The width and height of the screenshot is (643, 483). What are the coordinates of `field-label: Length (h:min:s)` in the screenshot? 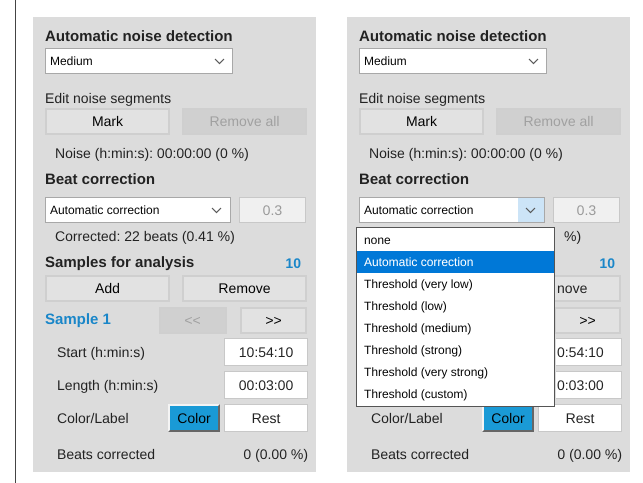 It's located at (107, 385).